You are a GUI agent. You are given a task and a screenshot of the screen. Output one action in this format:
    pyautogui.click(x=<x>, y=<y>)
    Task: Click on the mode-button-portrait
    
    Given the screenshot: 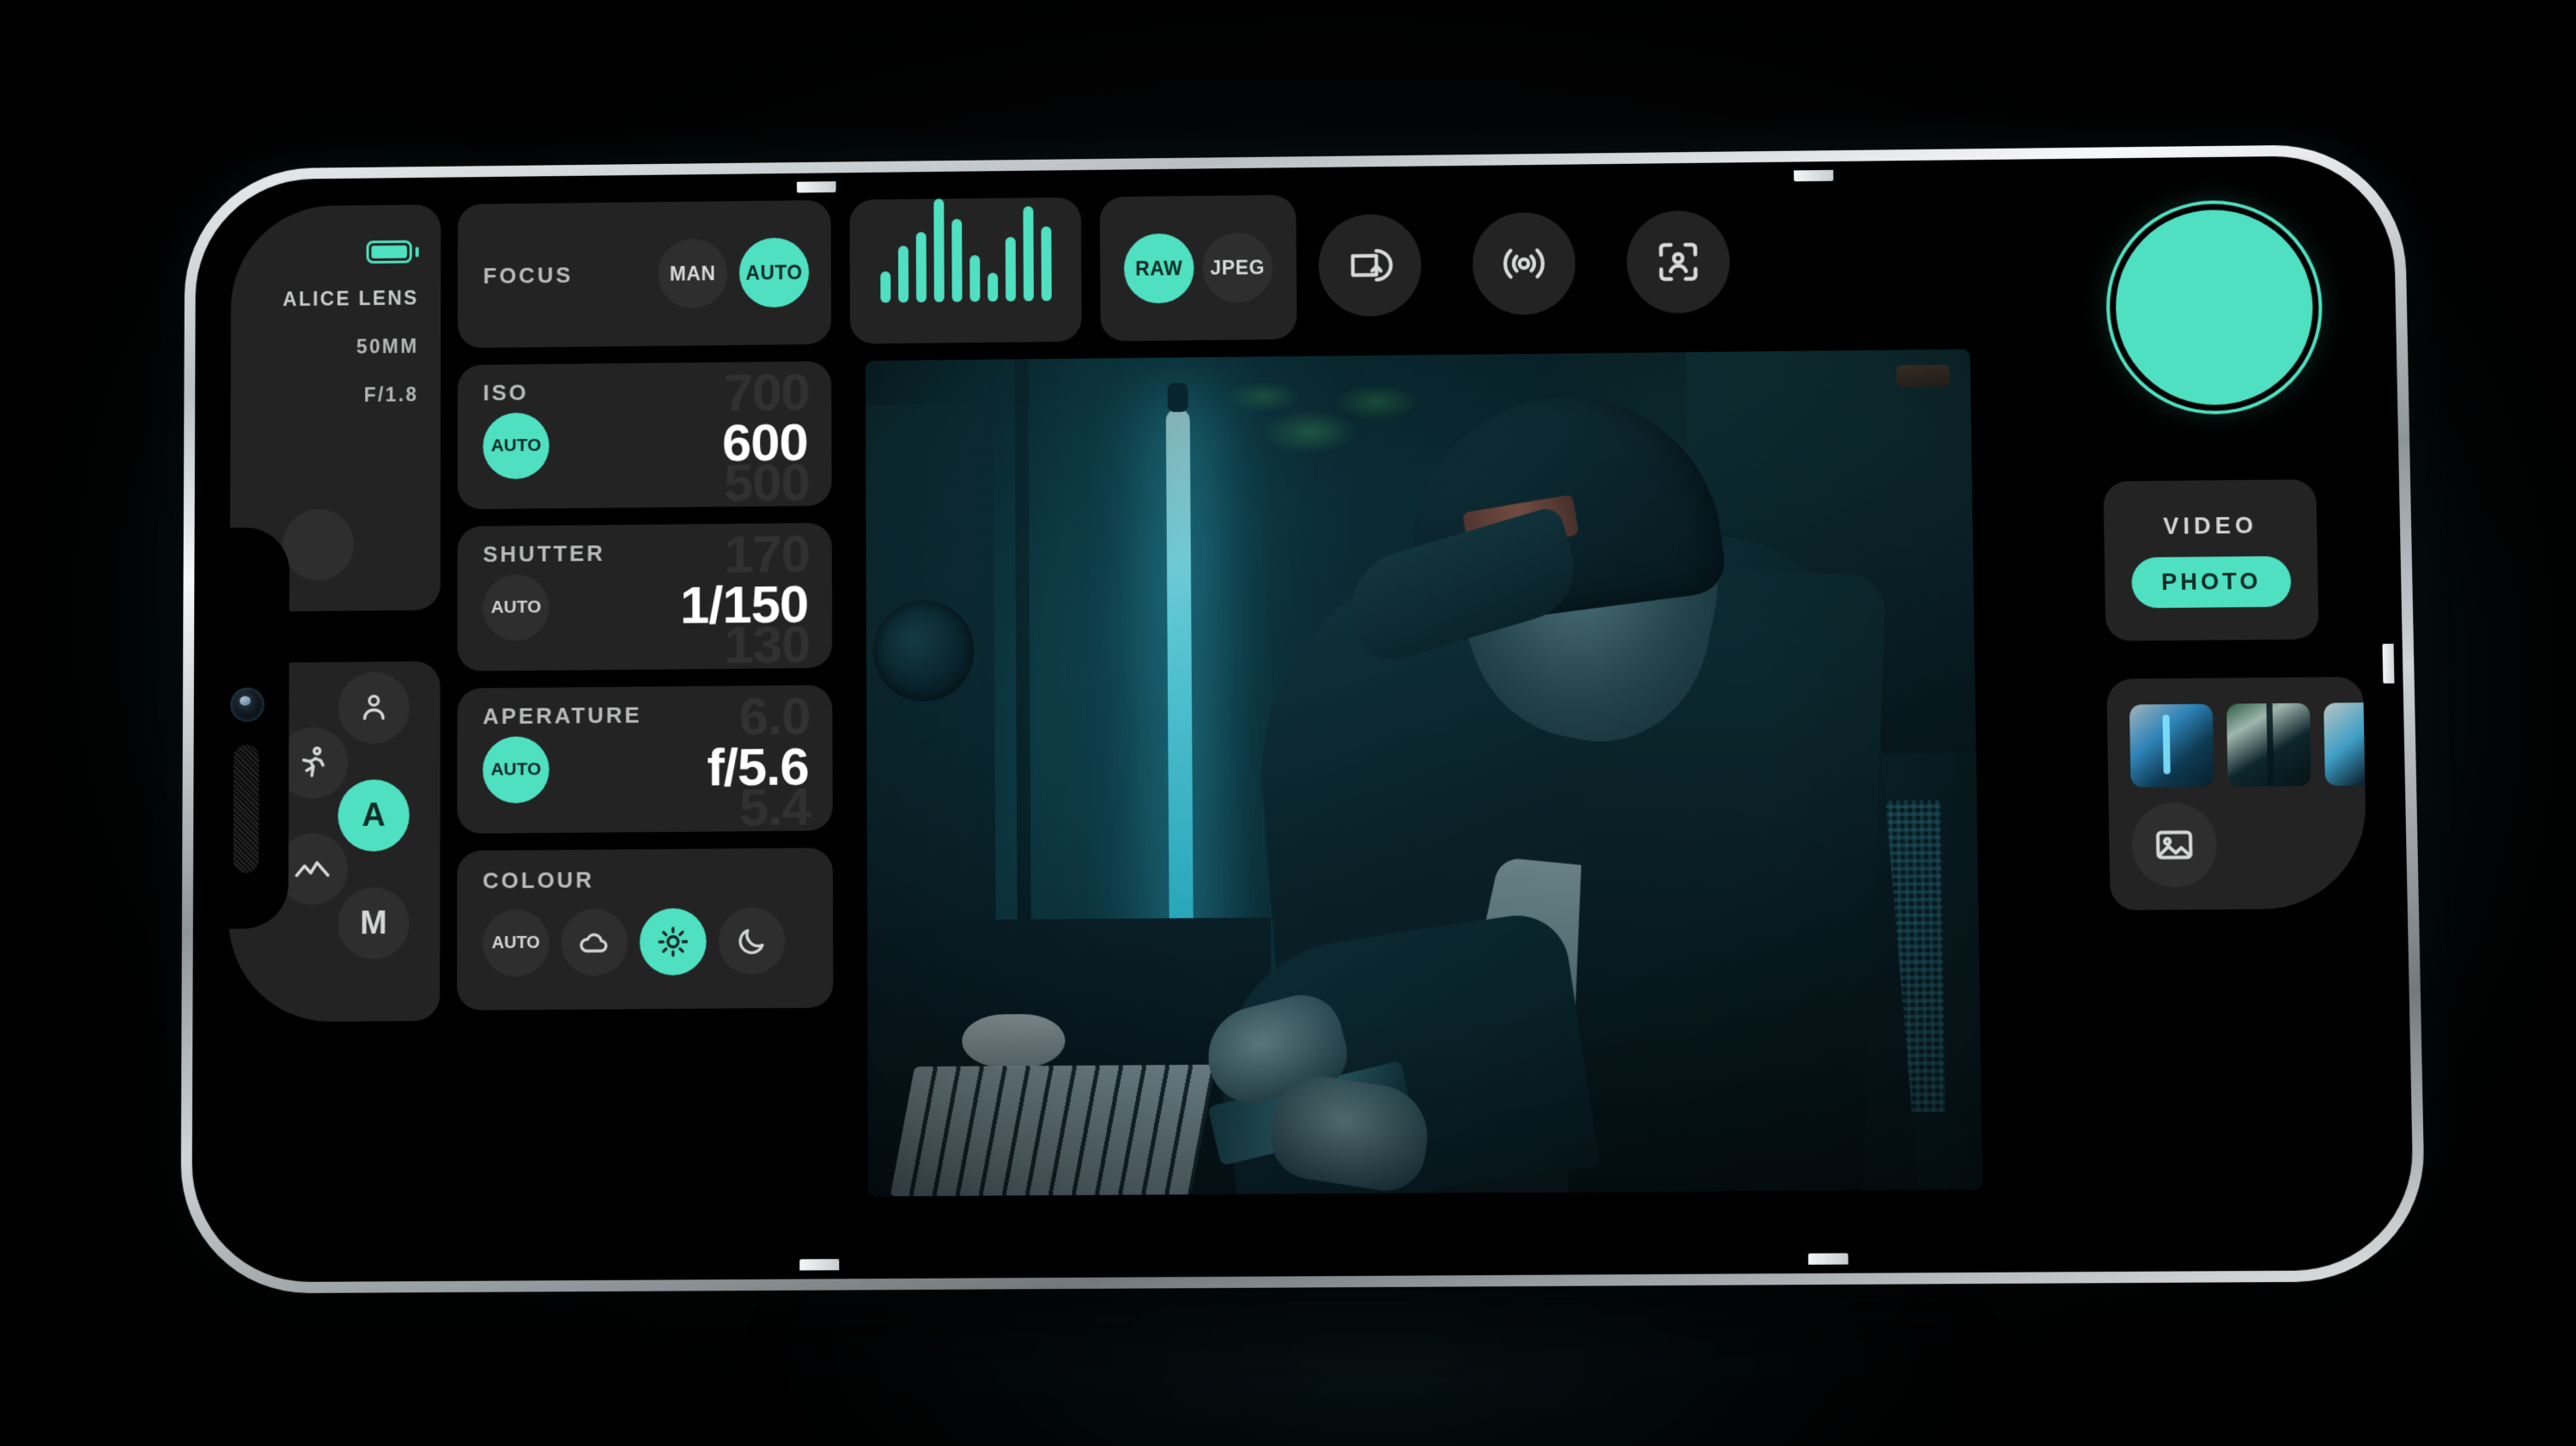 What is the action you would take?
    pyautogui.click(x=374, y=707)
    